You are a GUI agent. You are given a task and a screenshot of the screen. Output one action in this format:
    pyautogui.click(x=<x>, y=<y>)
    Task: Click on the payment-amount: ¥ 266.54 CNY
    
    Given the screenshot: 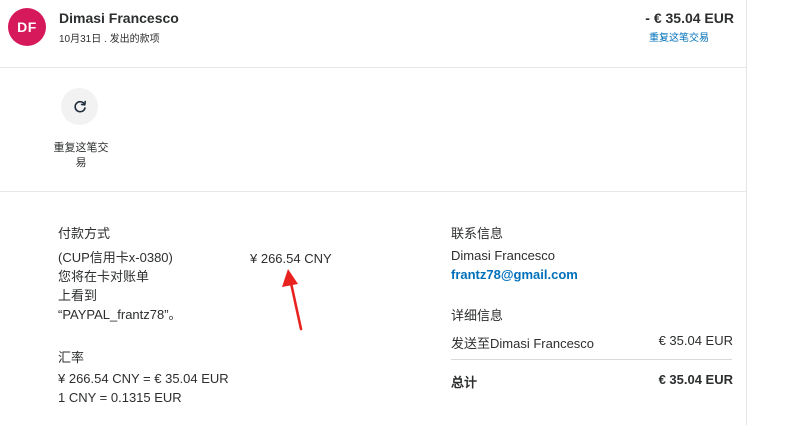 What is the action you would take?
    pyautogui.click(x=291, y=258)
    